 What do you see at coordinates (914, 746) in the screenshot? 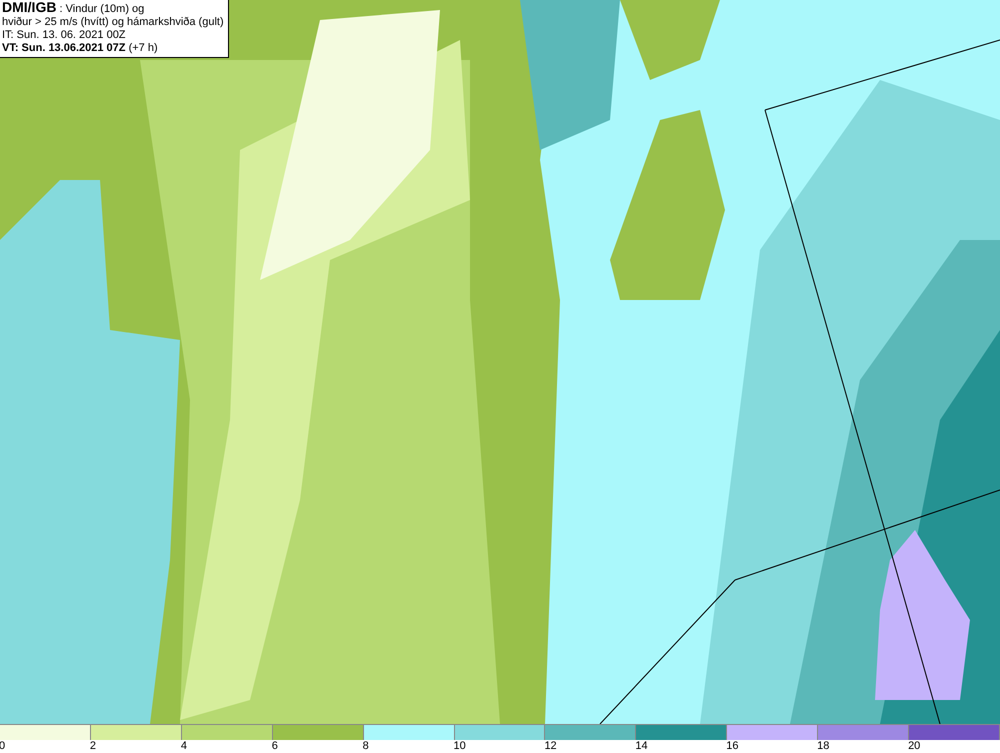
I see `legend-tick-label: 20` at bounding box center [914, 746].